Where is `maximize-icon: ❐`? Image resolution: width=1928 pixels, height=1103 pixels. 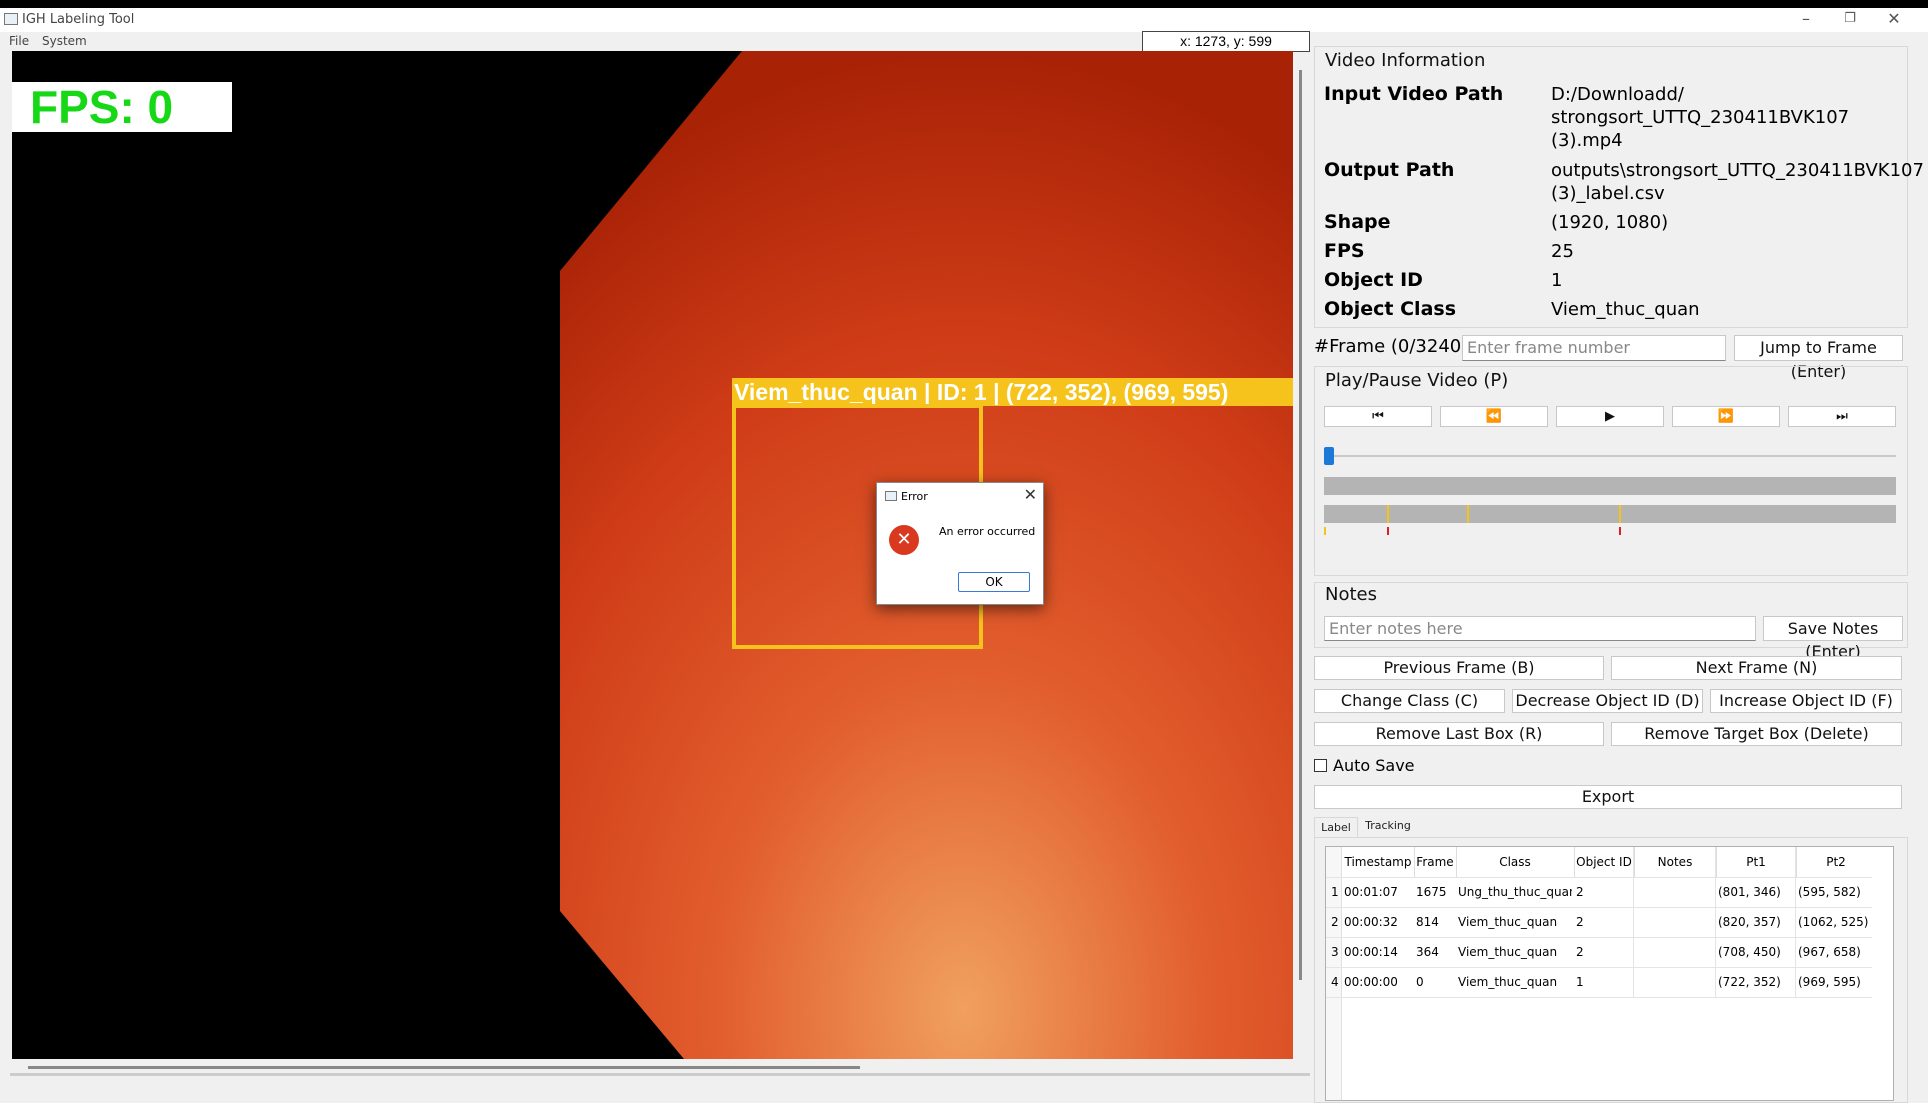
maximize-icon: ❐ is located at coordinates (1850, 18).